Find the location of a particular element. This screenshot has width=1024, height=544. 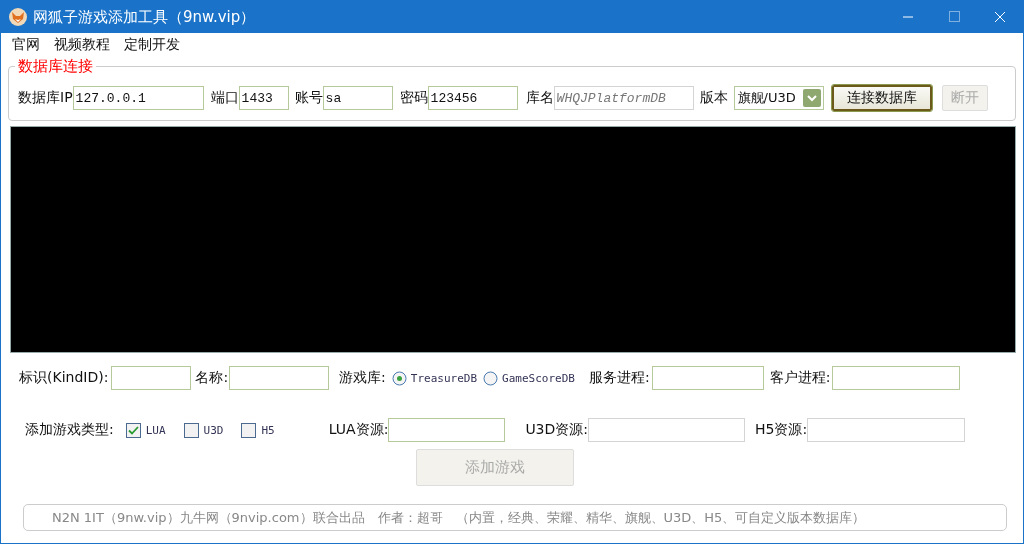

menu-item: 定制开发 is located at coordinates (152, 45).